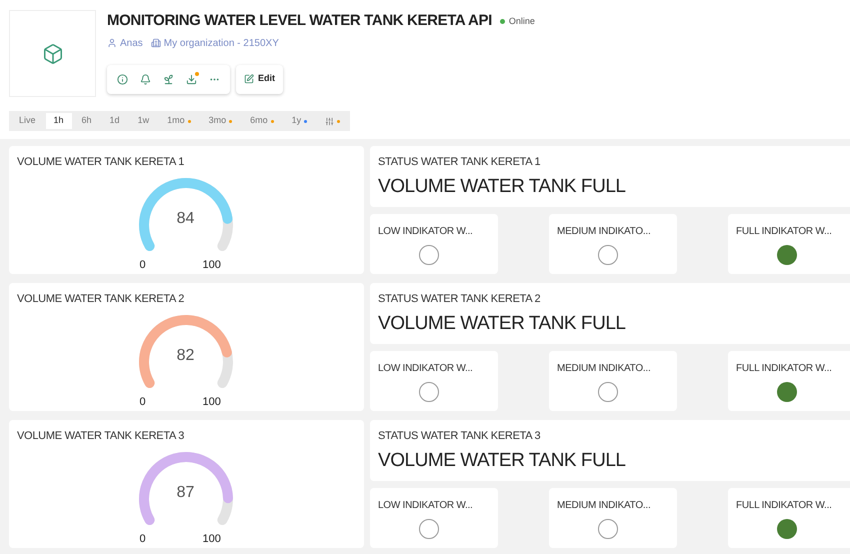 The width and height of the screenshot is (850, 554). I want to click on edit-icon, so click(249, 79).